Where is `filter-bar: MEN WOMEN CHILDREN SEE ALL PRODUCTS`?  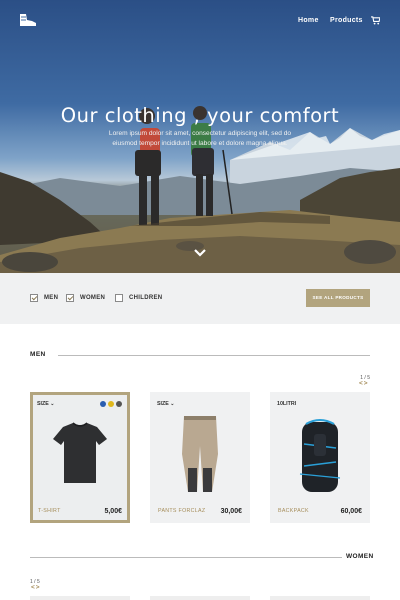 filter-bar: MEN WOMEN CHILDREN SEE ALL PRODUCTS is located at coordinates (200, 298).